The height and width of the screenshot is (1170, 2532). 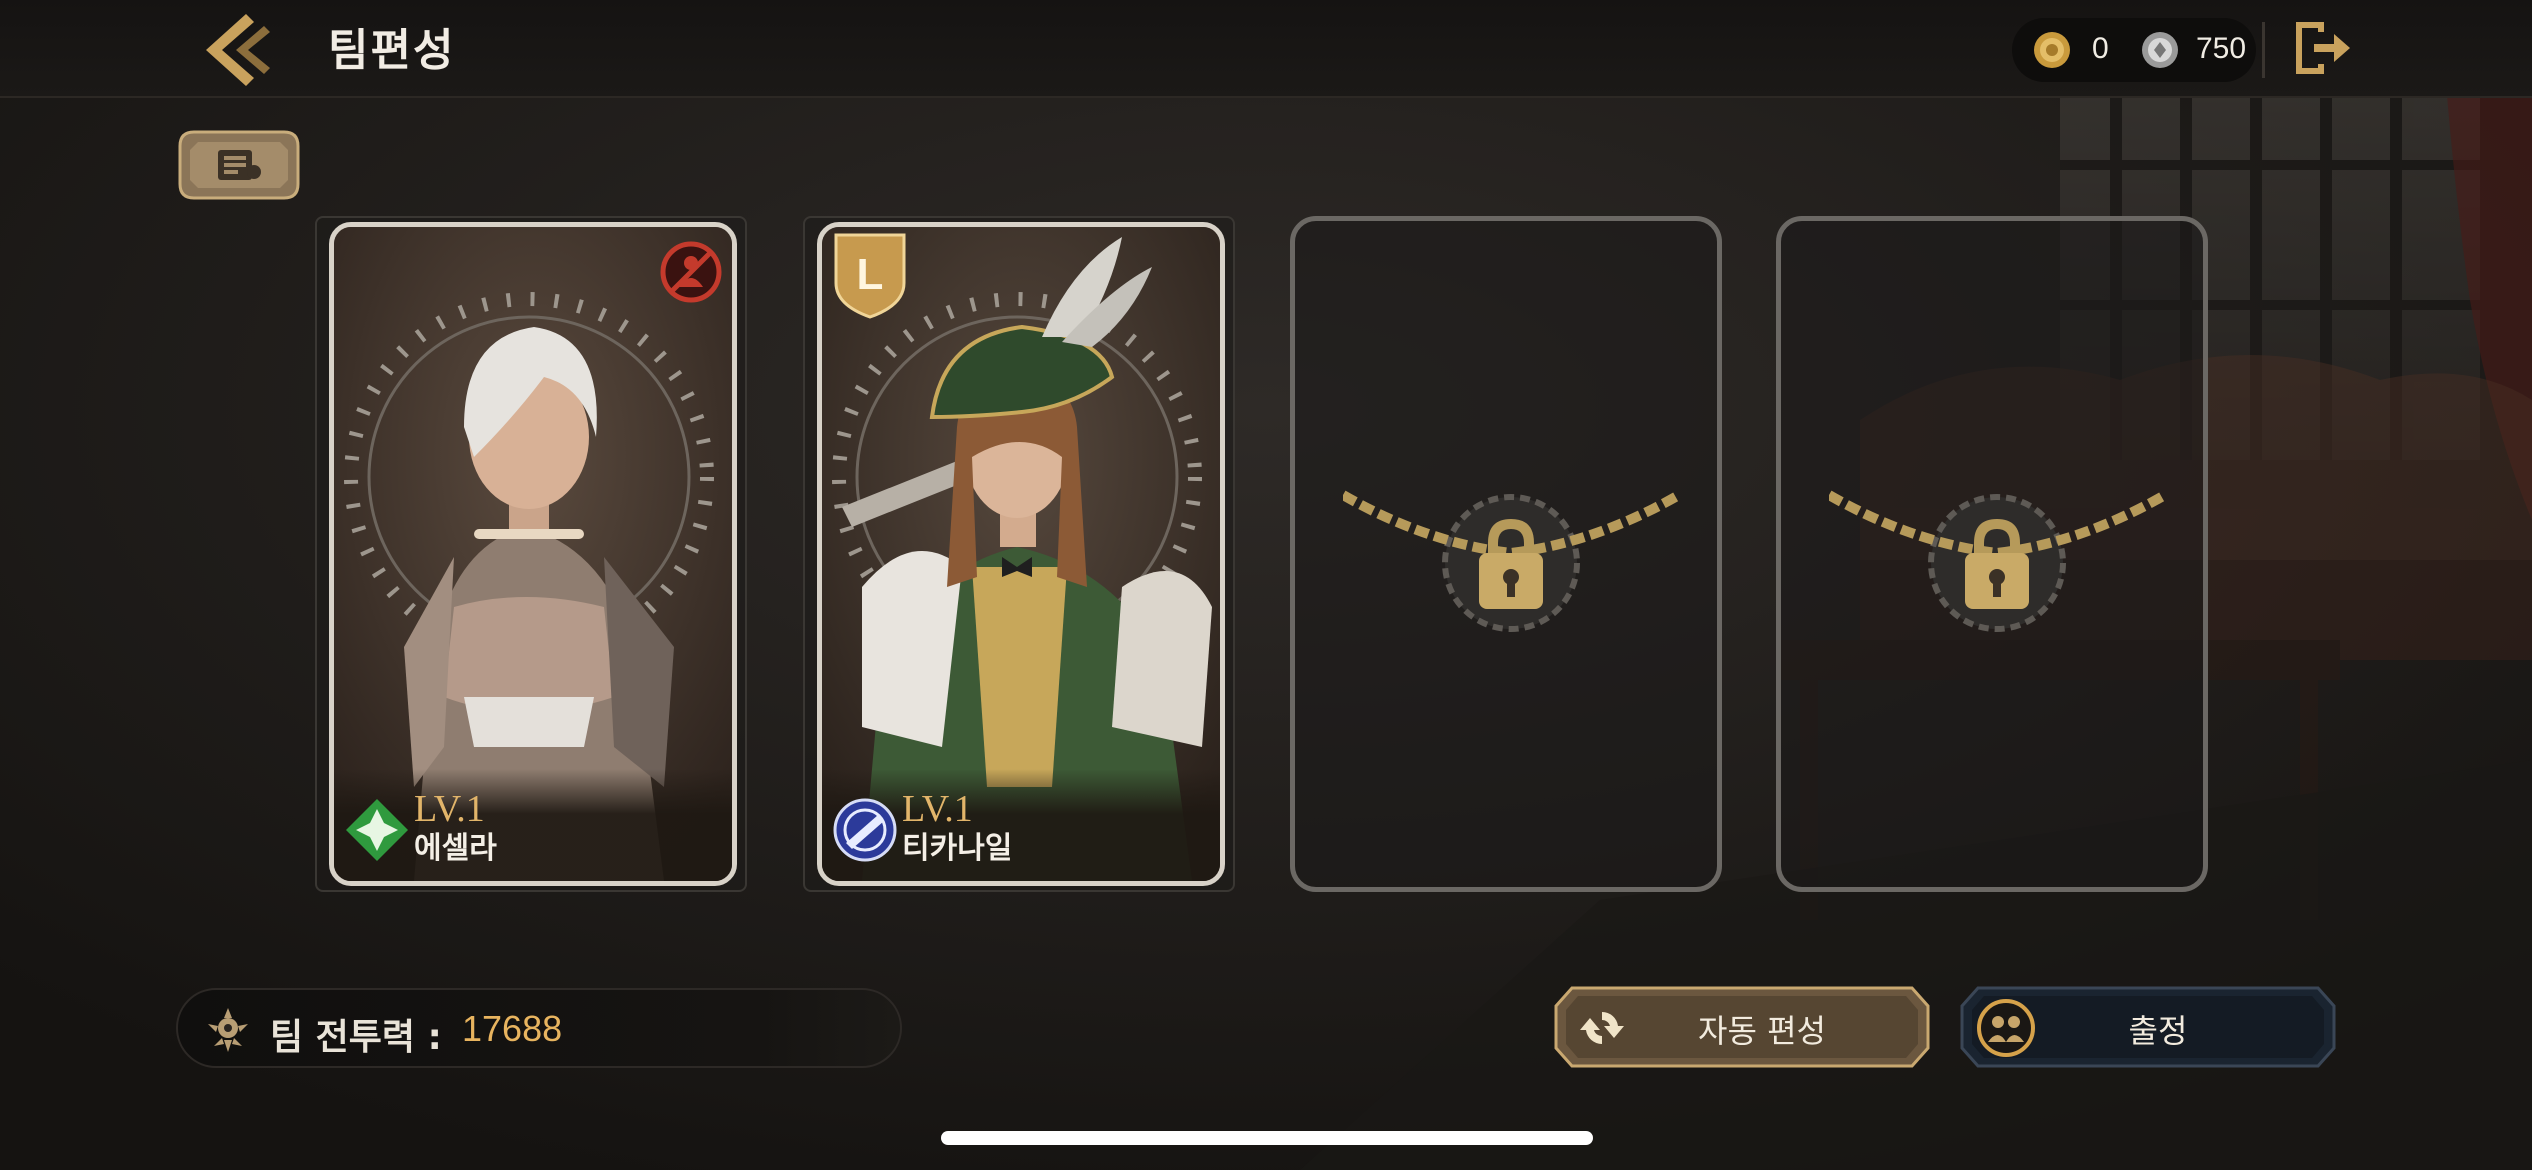 I want to click on team-power-value: 17688, so click(x=512, y=1028).